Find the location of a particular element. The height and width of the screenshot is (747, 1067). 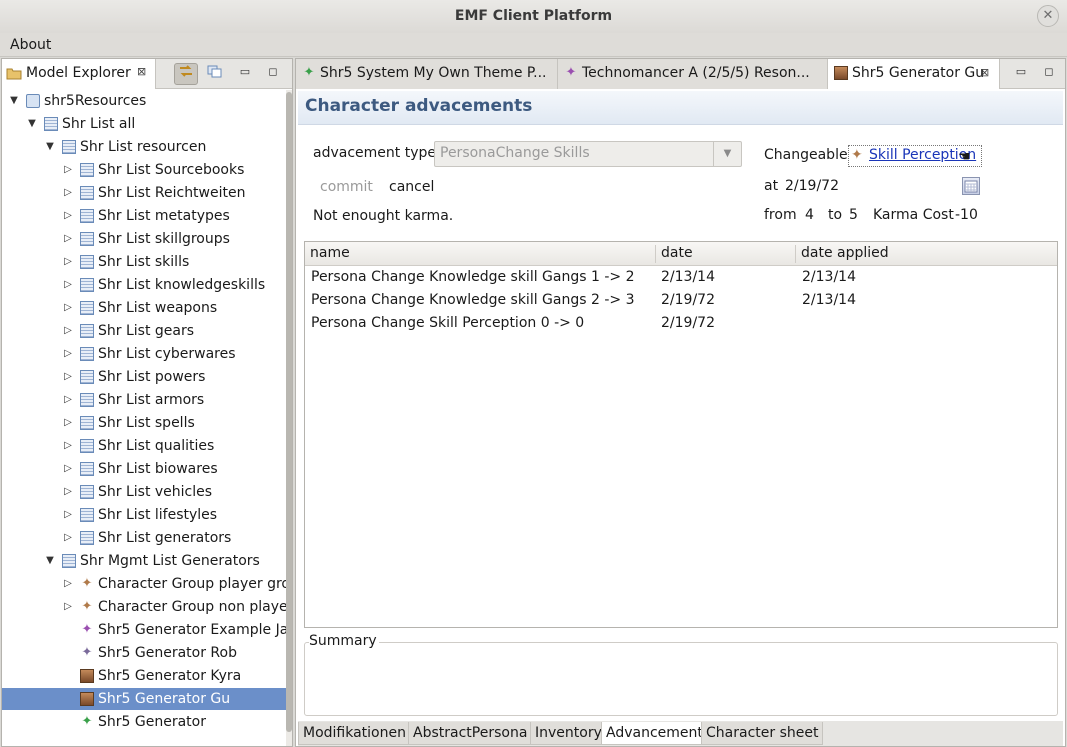

tree-item: Shr5 Generator Kyra is located at coordinates (144, 676).